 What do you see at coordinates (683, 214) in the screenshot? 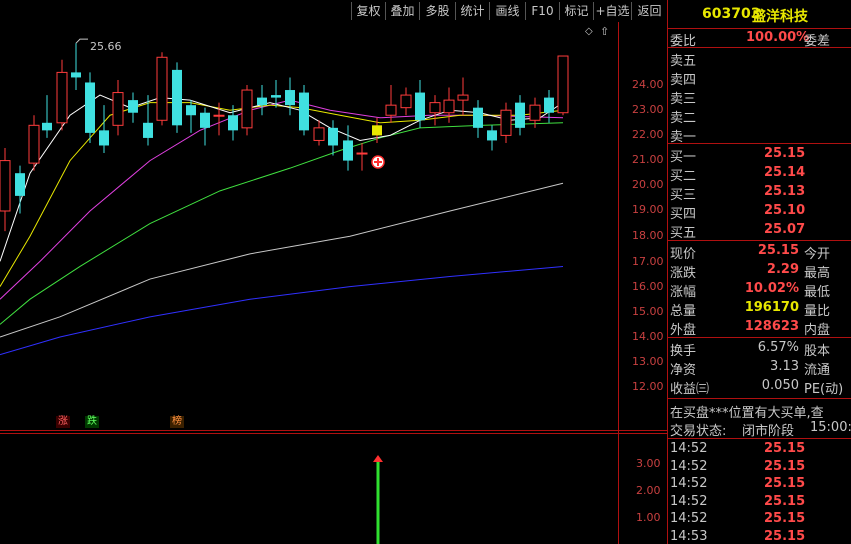
I see `buy-level-label: 买四` at bounding box center [683, 214].